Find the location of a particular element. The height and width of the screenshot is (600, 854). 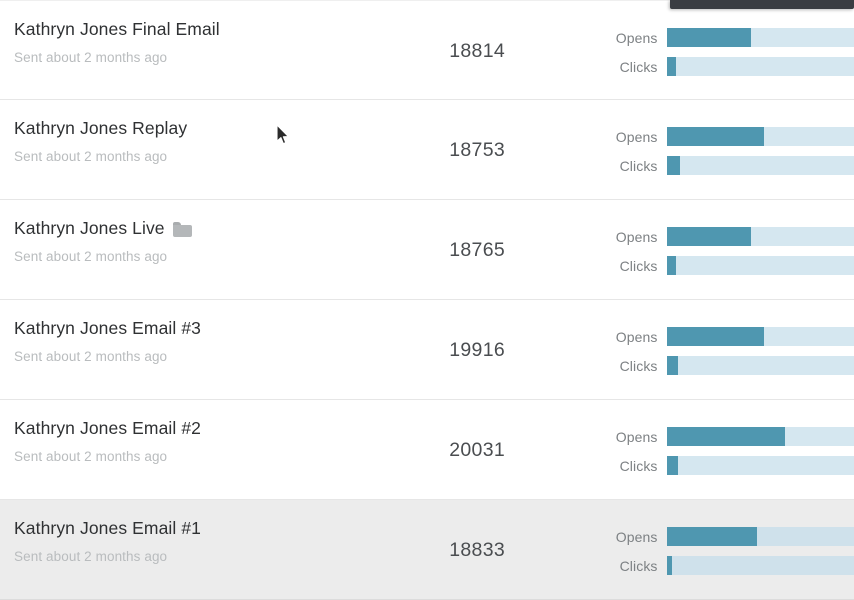

campaign-title: Kathryn Jones Email #2 is located at coordinates (108, 428).